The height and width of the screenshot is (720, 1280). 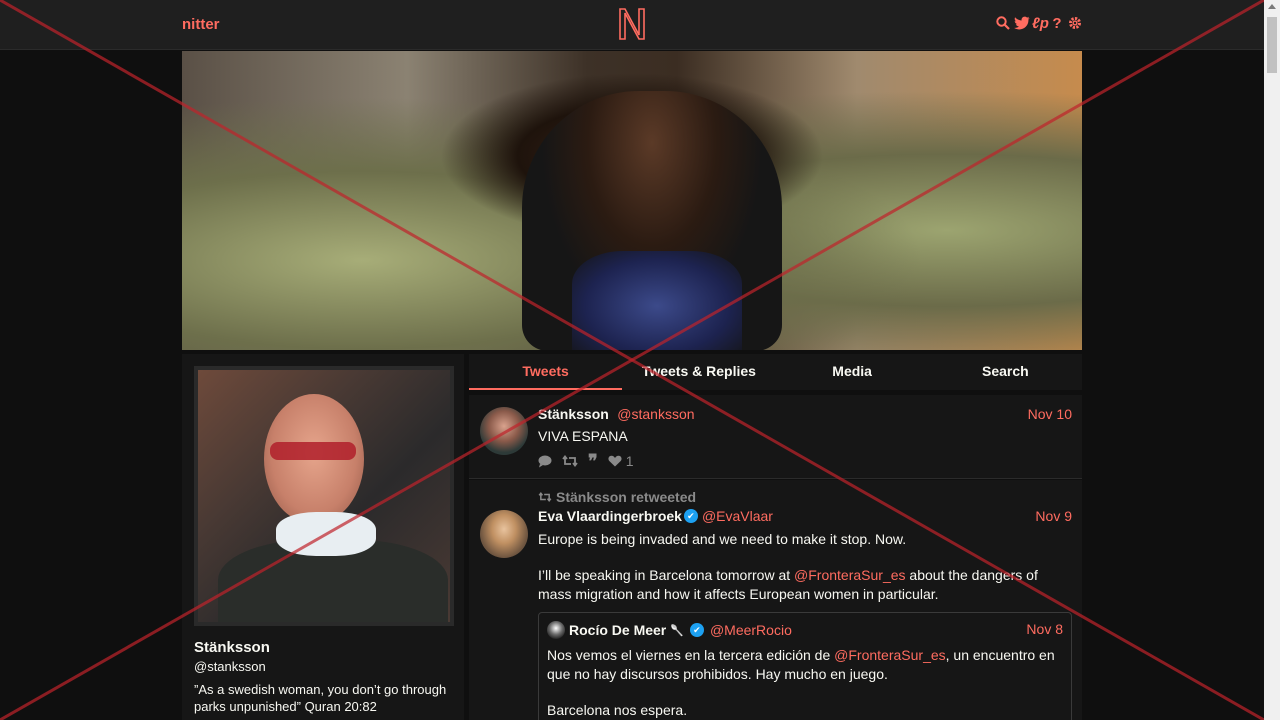 I want to click on tweet-date: Nov 10, so click(x=1050, y=414).